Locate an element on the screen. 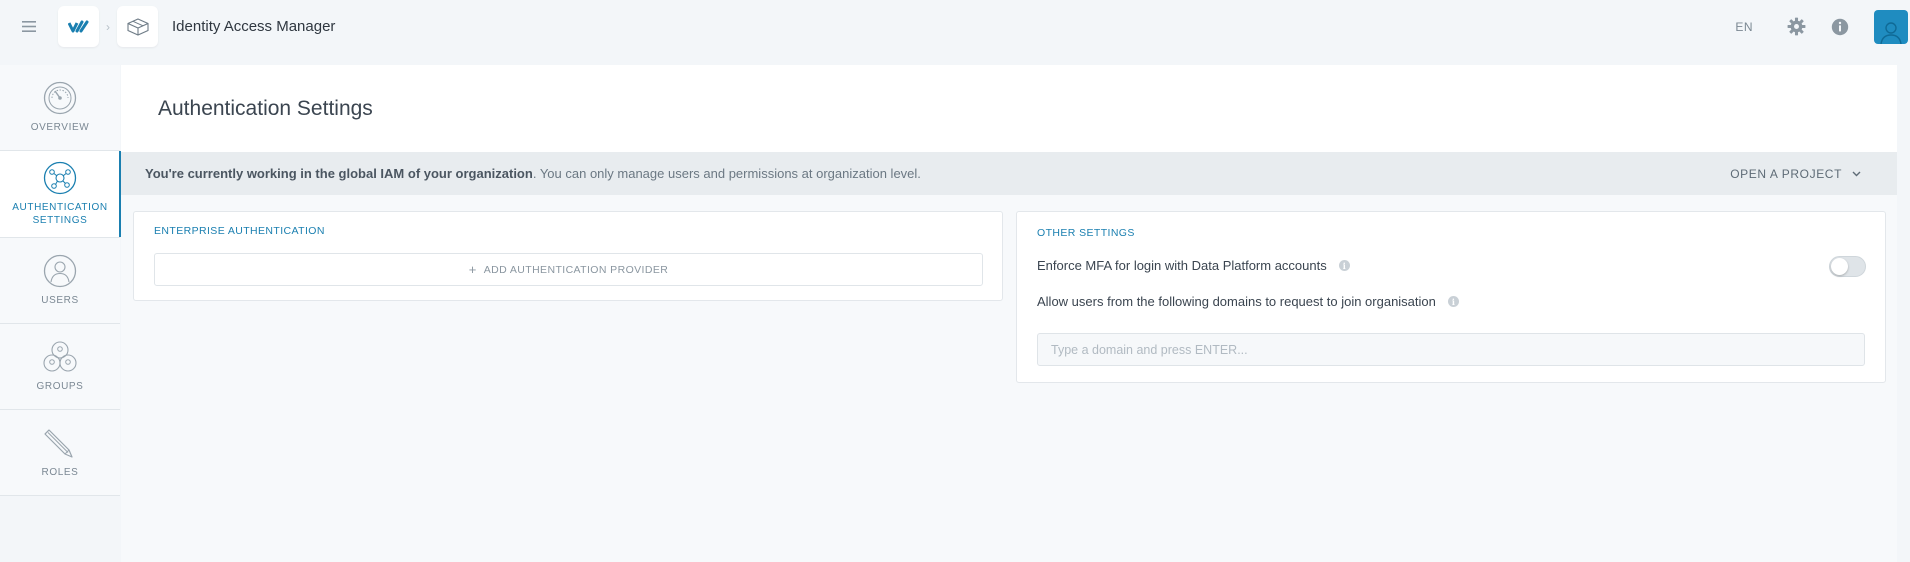  settings-cog-icon is located at coordinates (1796, 26).